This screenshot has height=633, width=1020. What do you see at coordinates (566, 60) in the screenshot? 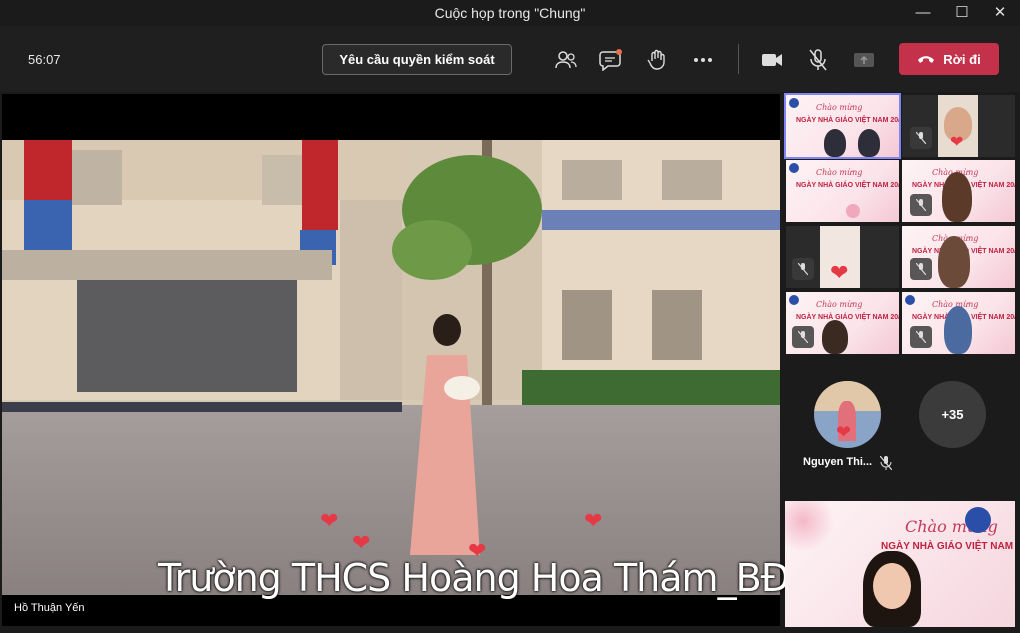
I see `people-icon` at bounding box center [566, 60].